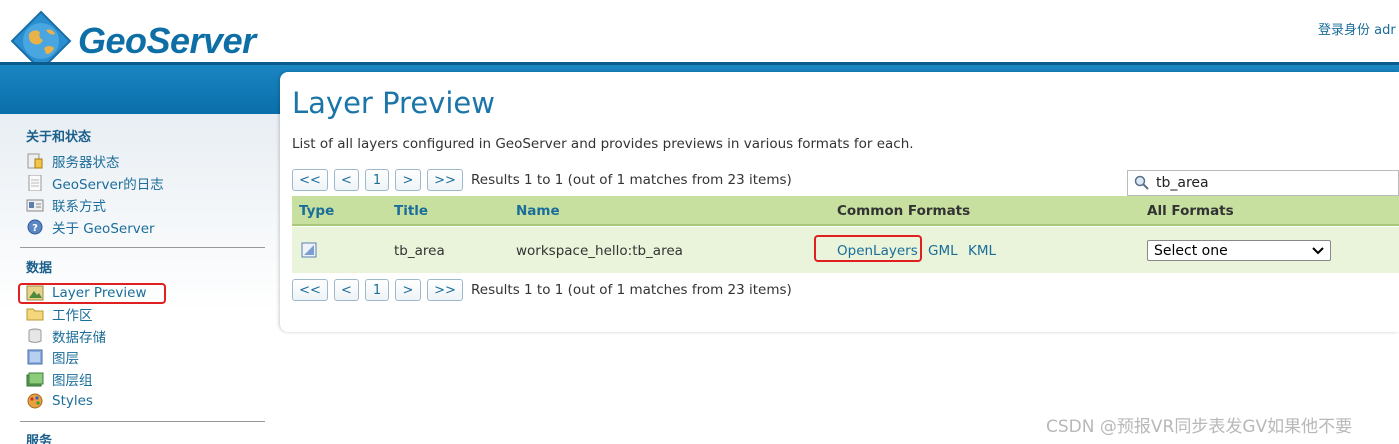 This screenshot has width=1399, height=444. I want to click on about-icon: ?, so click(35, 227).